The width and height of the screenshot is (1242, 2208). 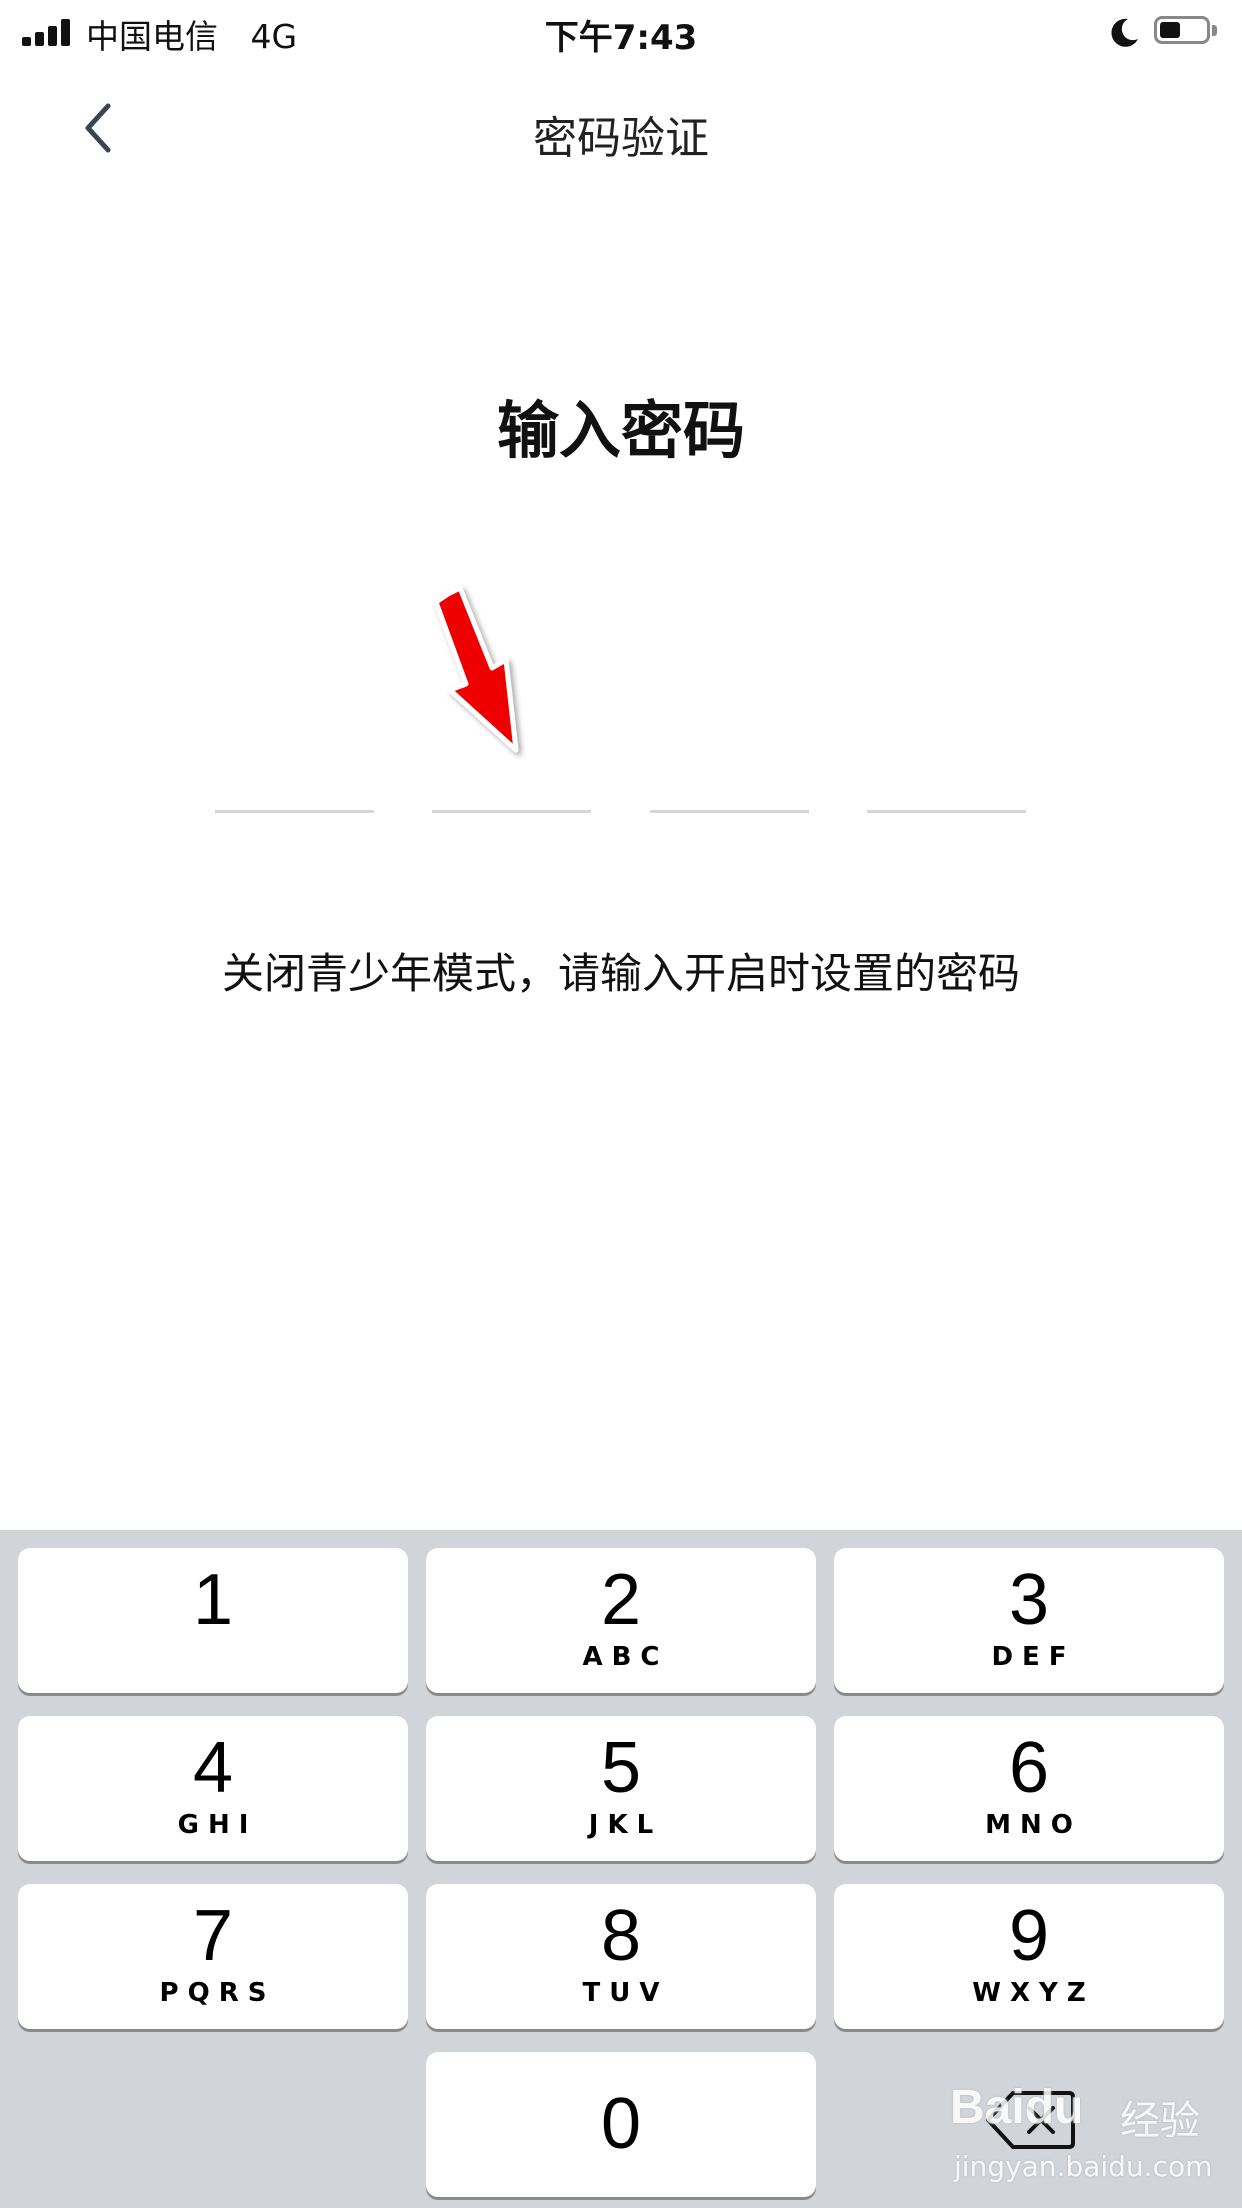 What do you see at coordinates (620, 430) in the screenshot?
I see `password-heading: 输入密码` at bounding box center [620, 430].